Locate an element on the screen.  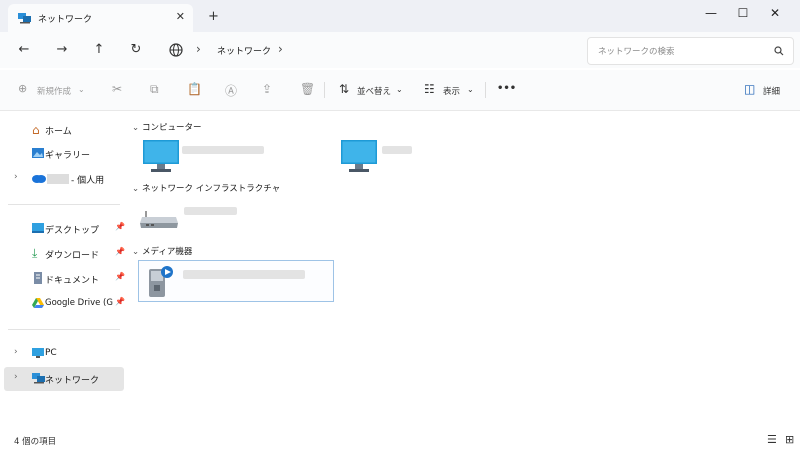
sort-chevron-icon: ⌄ is located at coordinates (399, 89).